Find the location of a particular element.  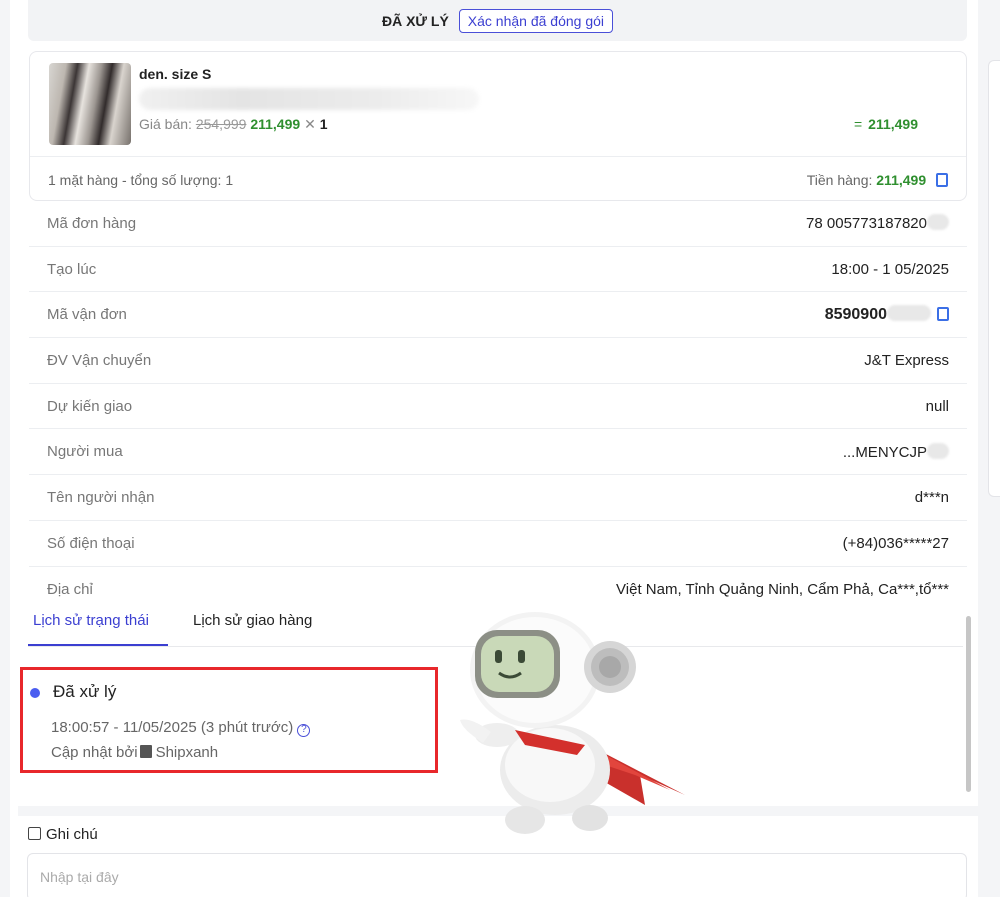

robot-mascot-illustration is located at coordinates (572, 723).